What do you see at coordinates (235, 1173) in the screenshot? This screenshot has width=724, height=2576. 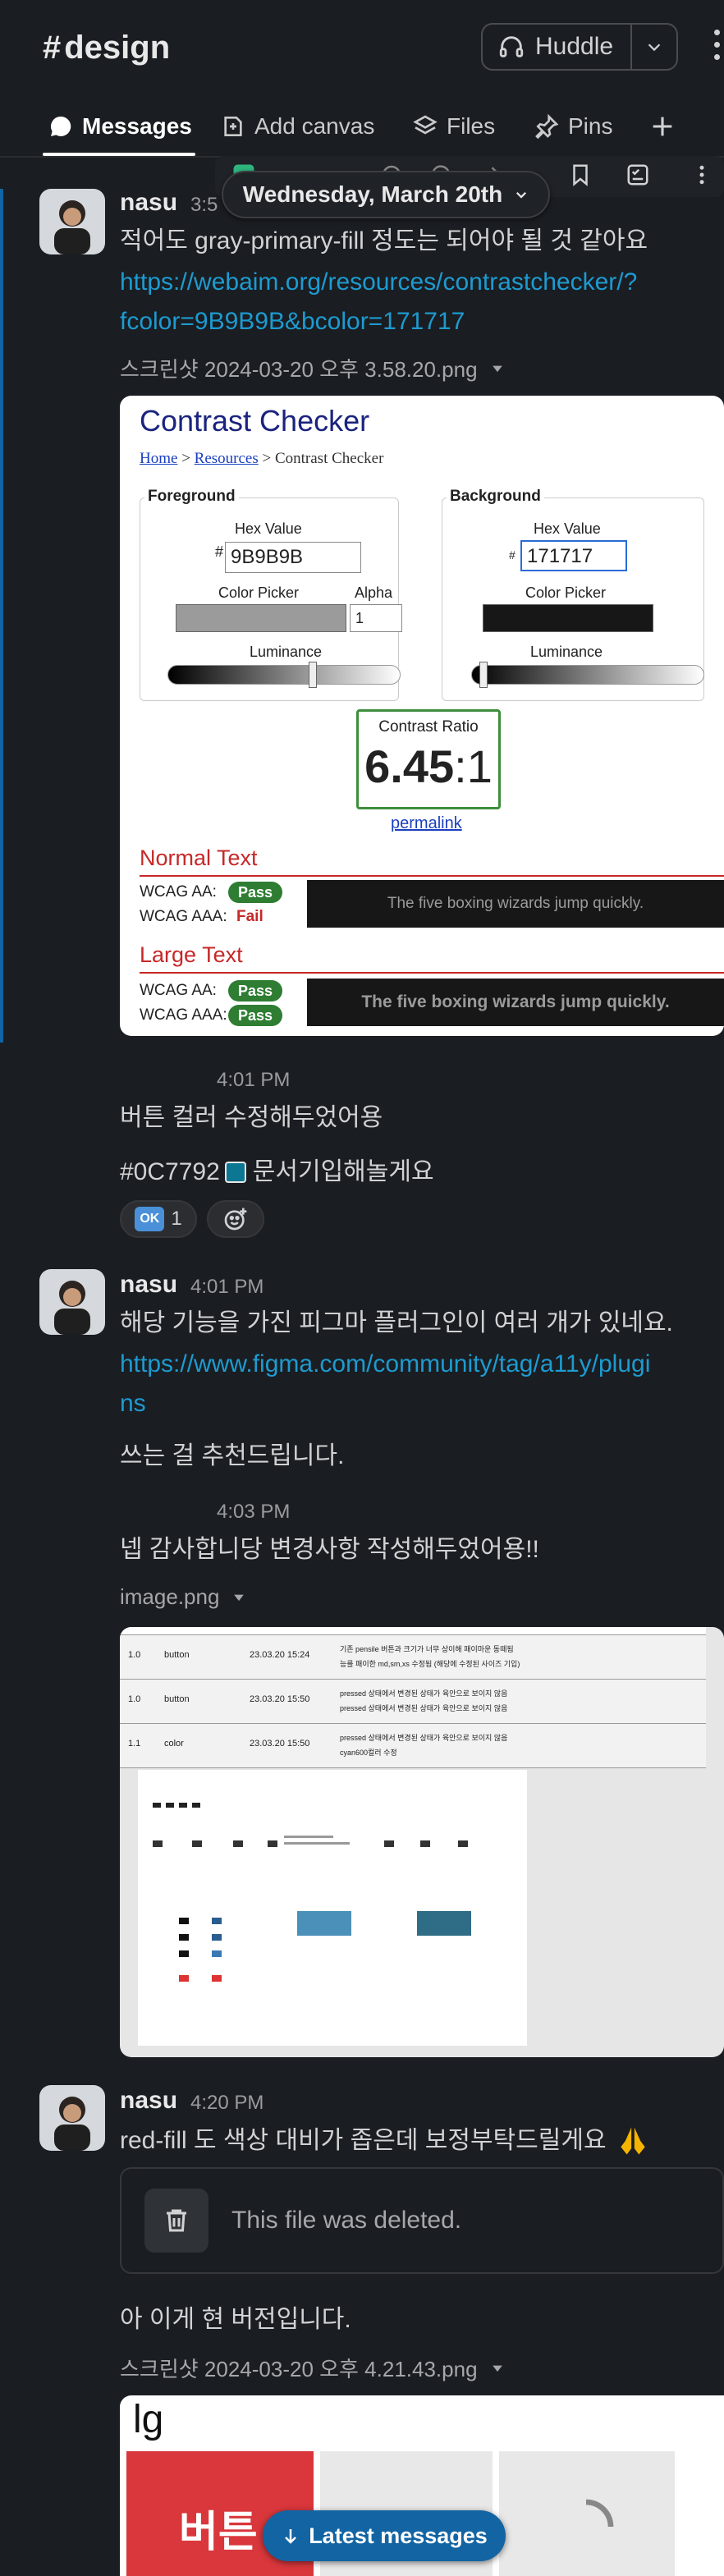 I see `color-swatch` at bounding box center [235, 1173].